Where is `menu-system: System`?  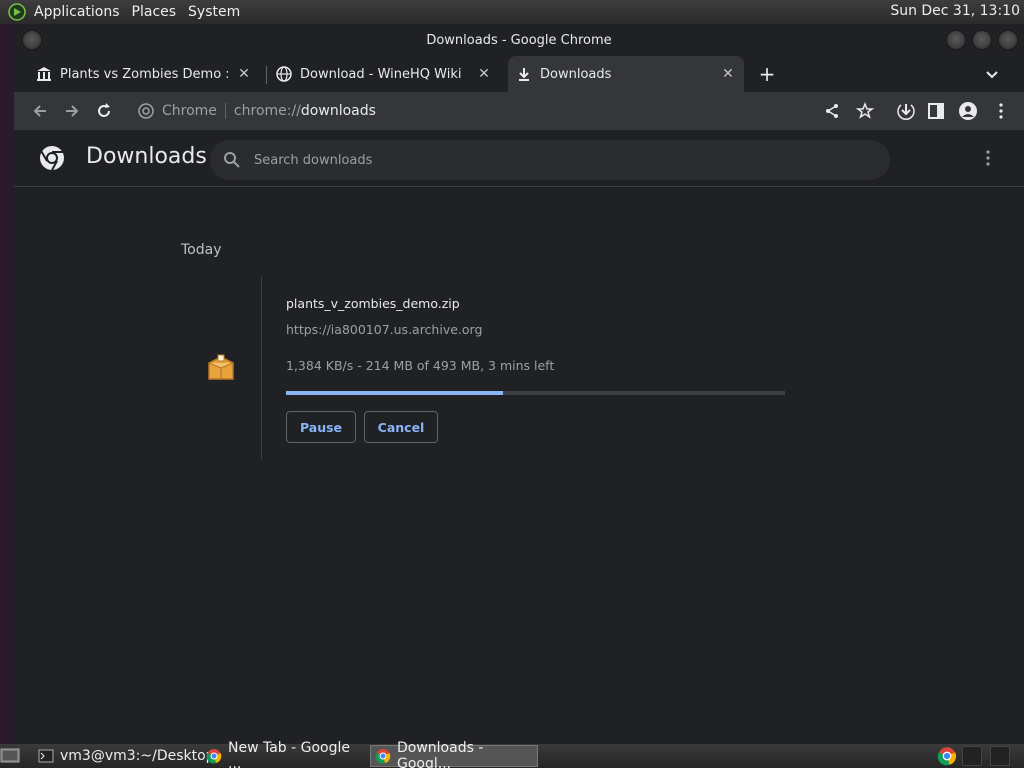
menu-system: System is located at coordinates (214, 12).